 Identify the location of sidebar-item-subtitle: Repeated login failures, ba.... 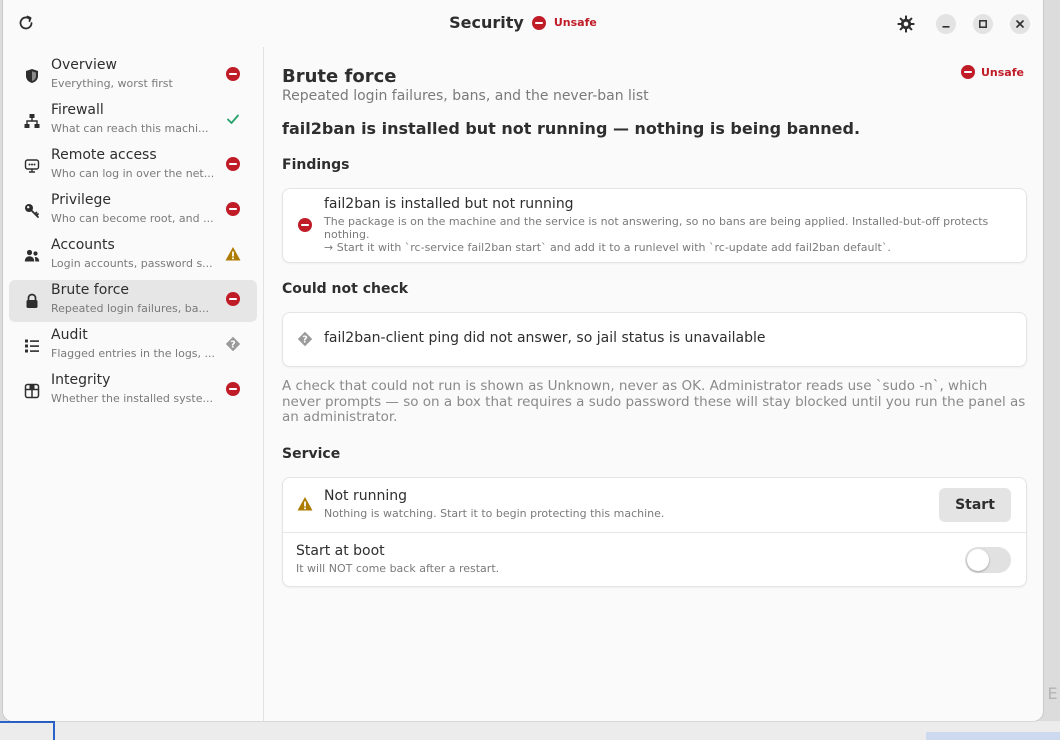
(130, 308).